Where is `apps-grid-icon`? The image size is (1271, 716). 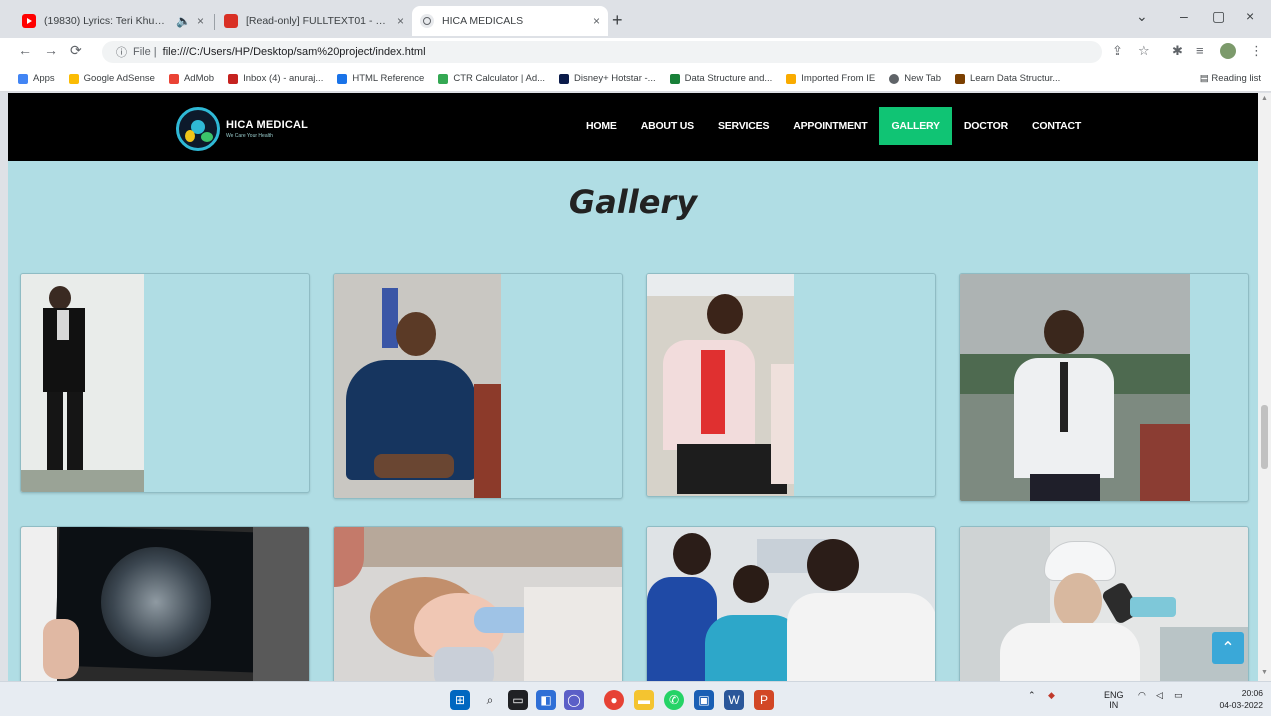
apps-grid-icon is located at coordinates (23, 78).